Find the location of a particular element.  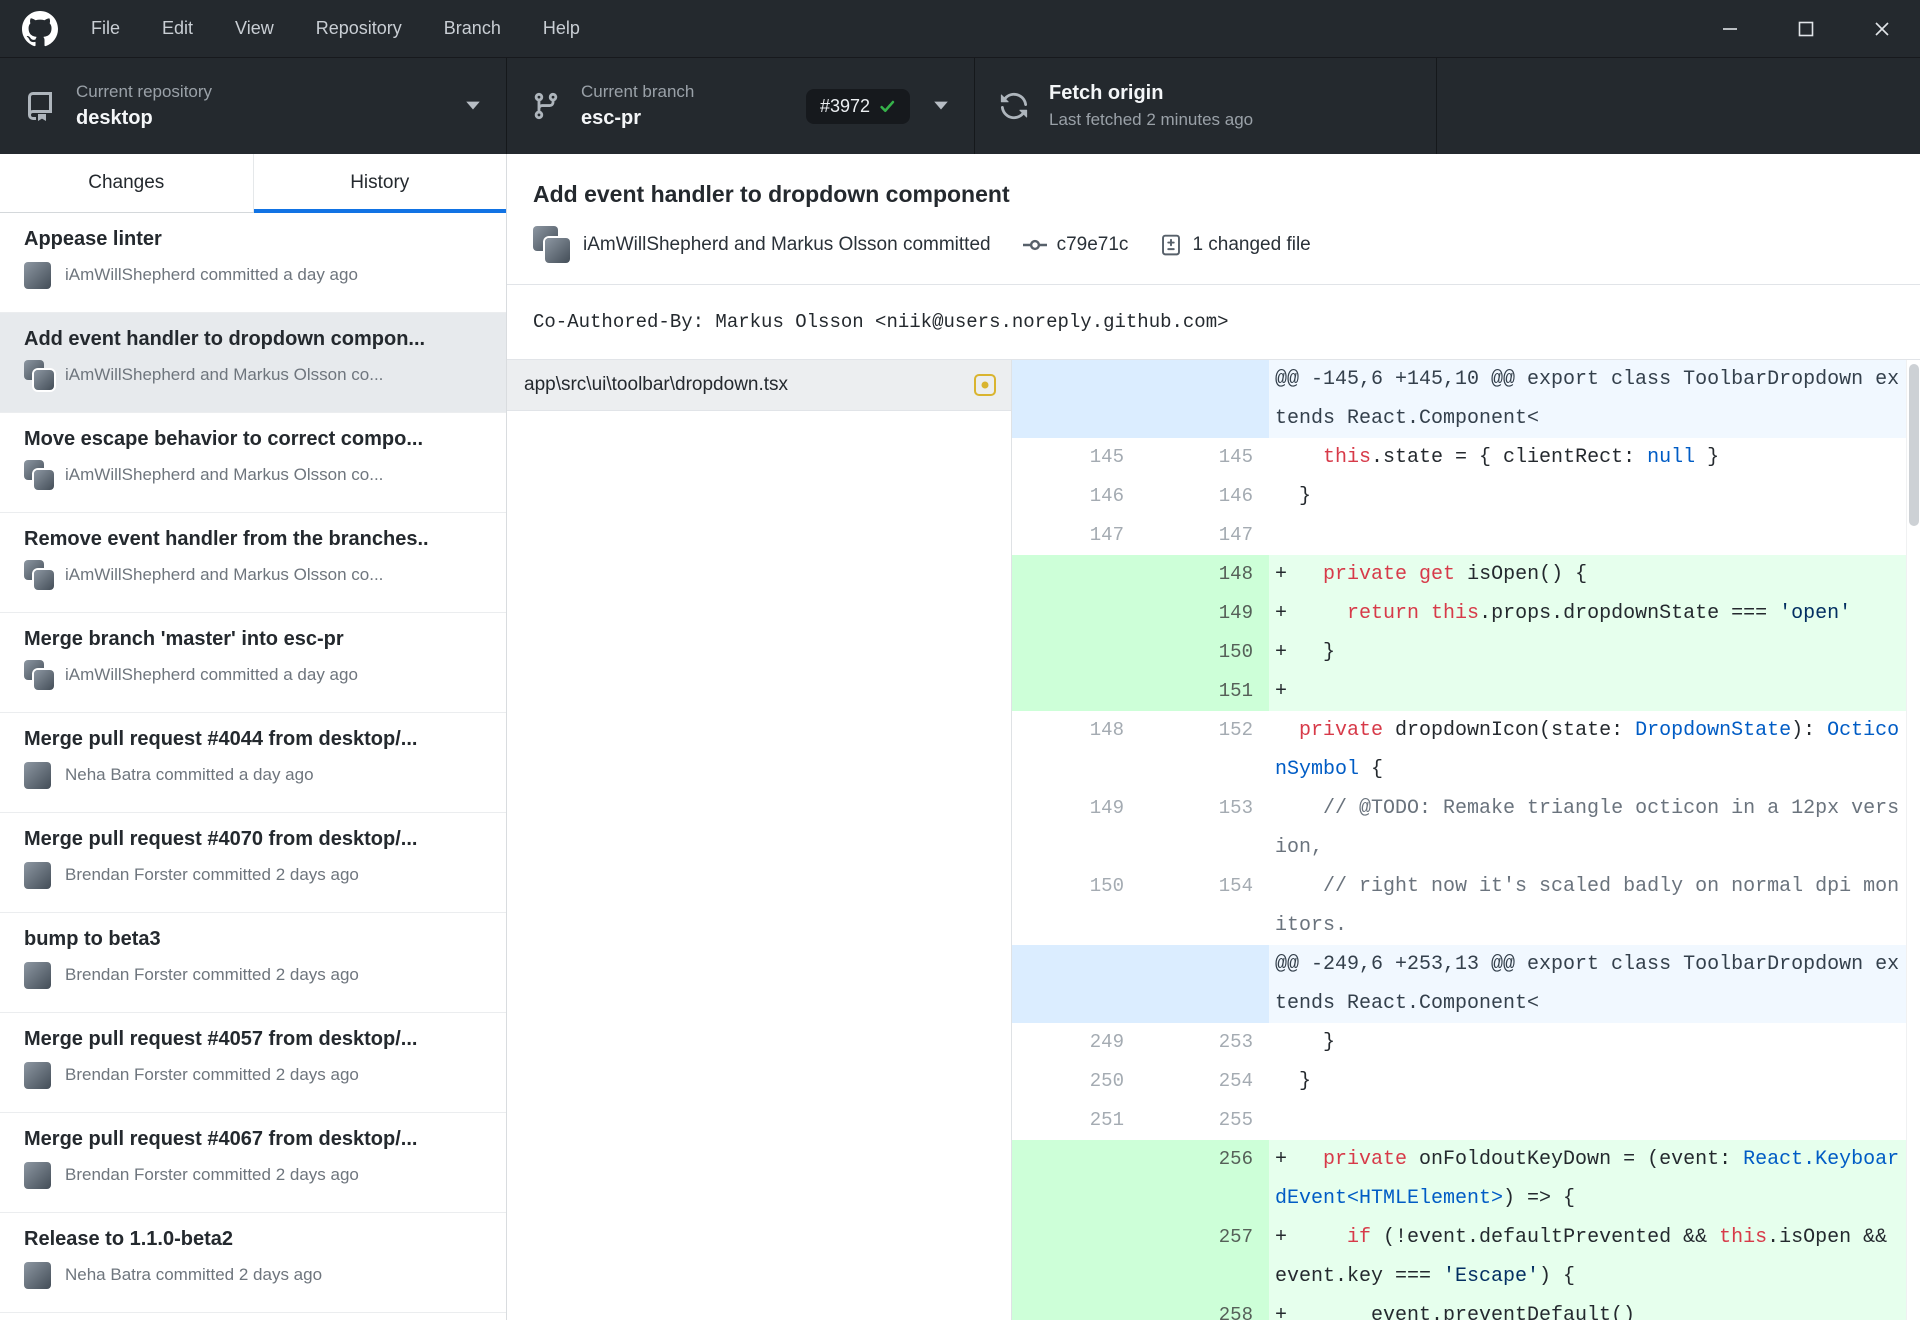

github-logo-icon is located at coordinates (40, 28).